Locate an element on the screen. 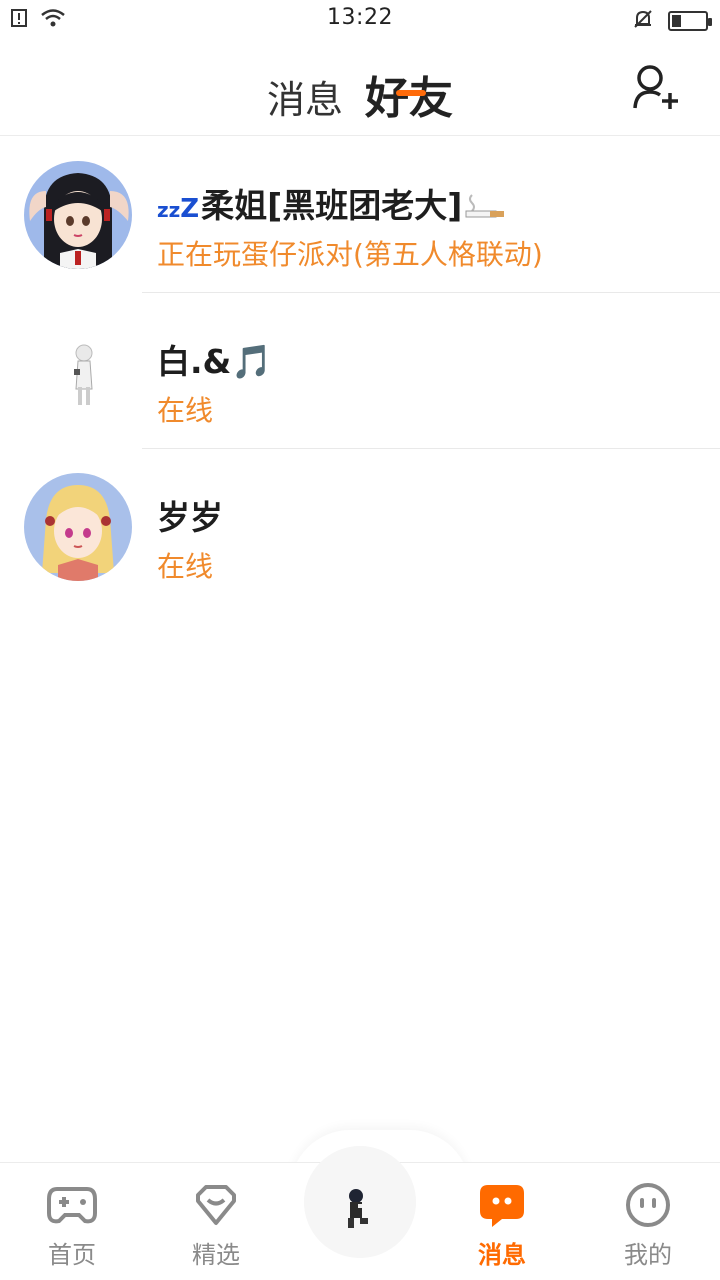 The image size is (720, 1280). top-header: 消息 好友 is located at coordinates (360, 88).